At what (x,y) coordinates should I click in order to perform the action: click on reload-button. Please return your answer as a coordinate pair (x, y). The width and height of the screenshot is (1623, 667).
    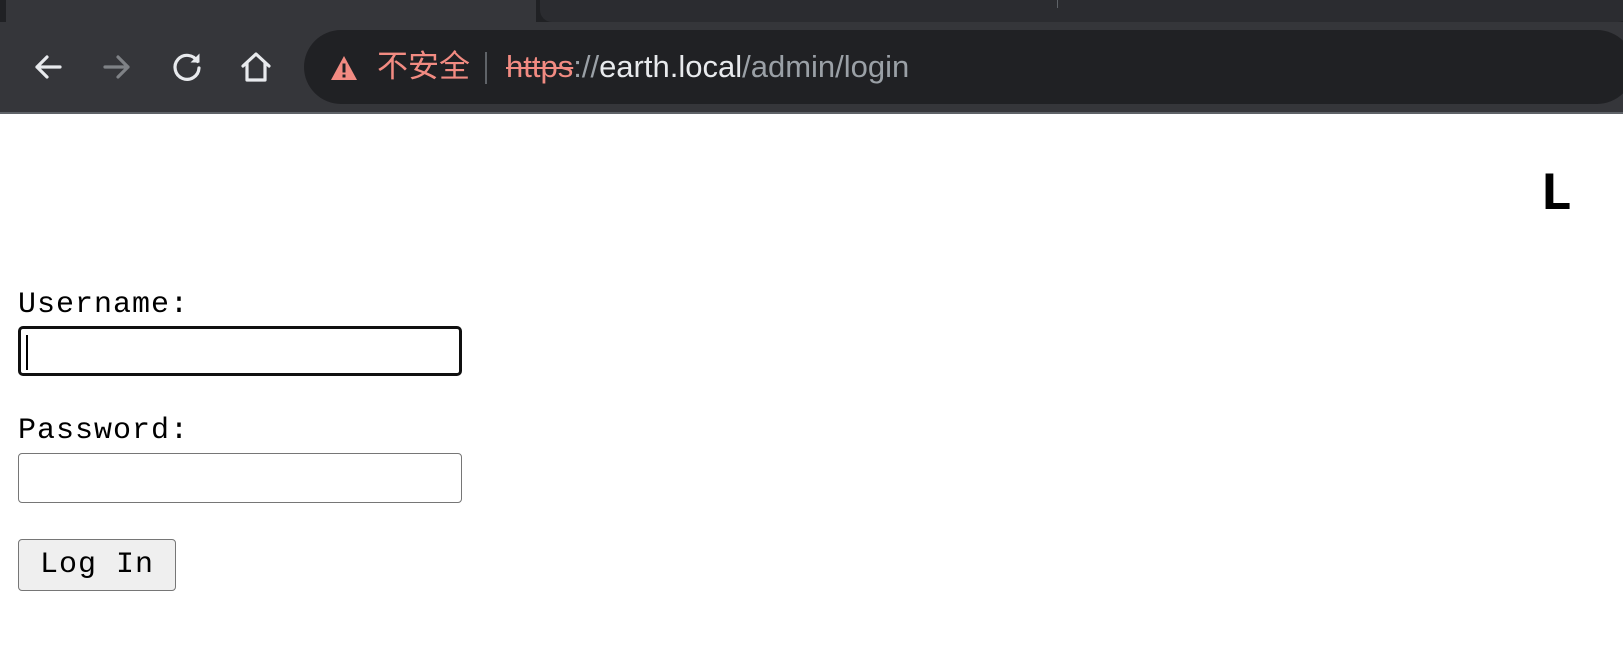
    Looking at the image, I should click on (187, 67).